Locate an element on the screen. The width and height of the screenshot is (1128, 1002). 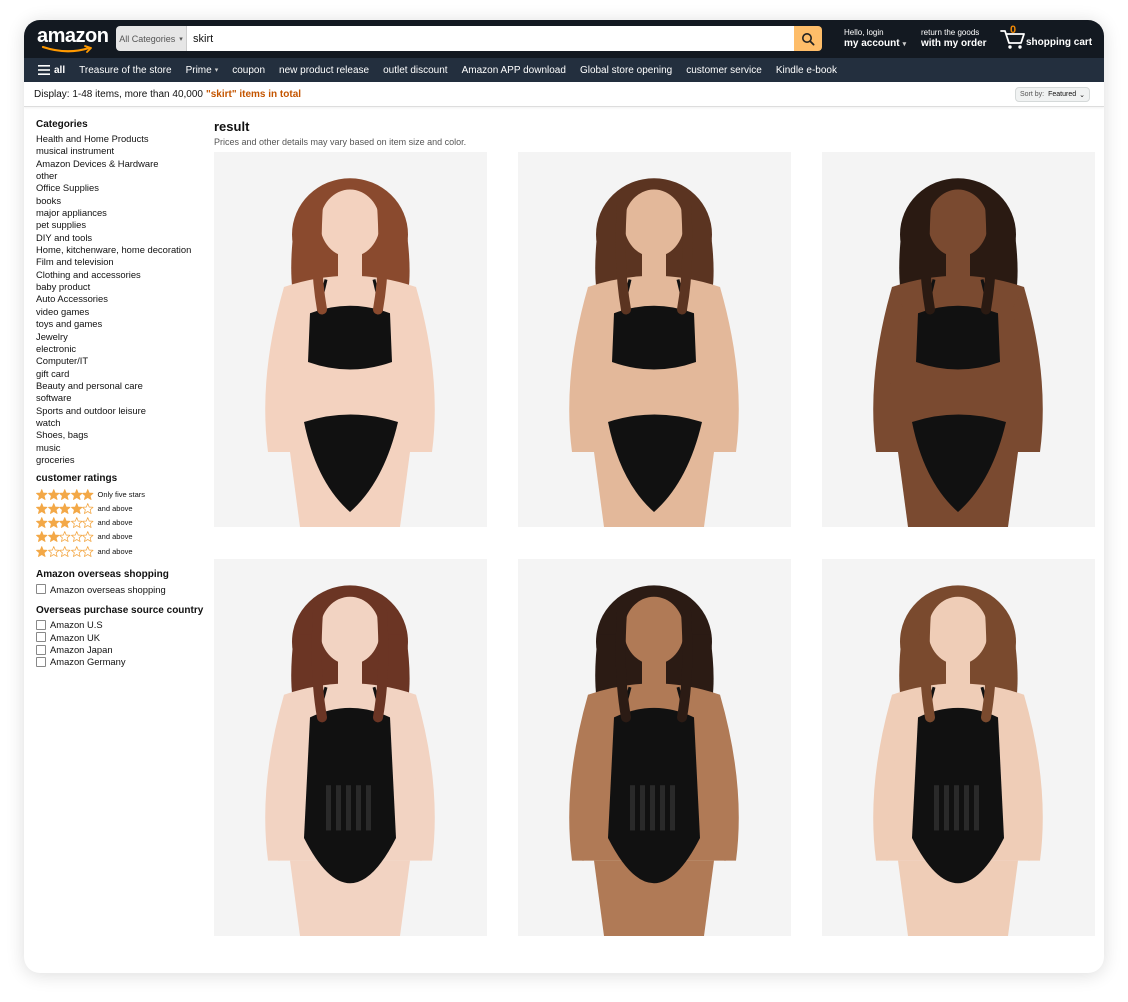
rating-label: and above is located at coordinates (115, 509).